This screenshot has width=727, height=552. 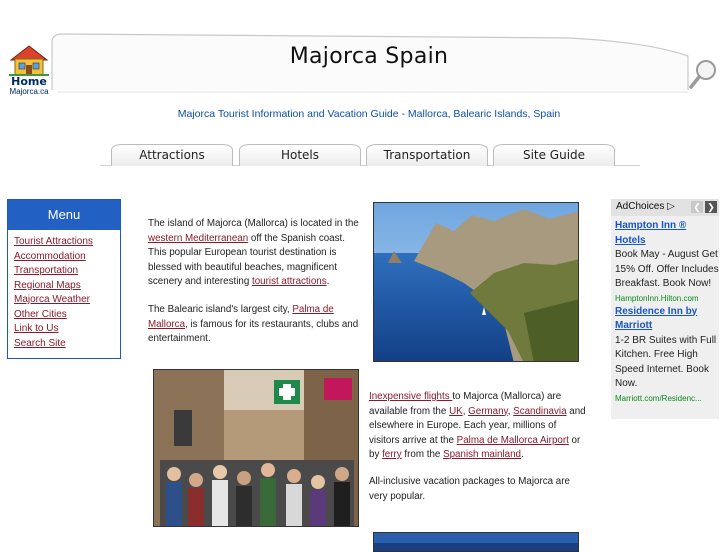 What do you see at coordinates (172, 155) in the screenshot?
I see `tab-attractions: Attractions` at bounding box center [172, 155].